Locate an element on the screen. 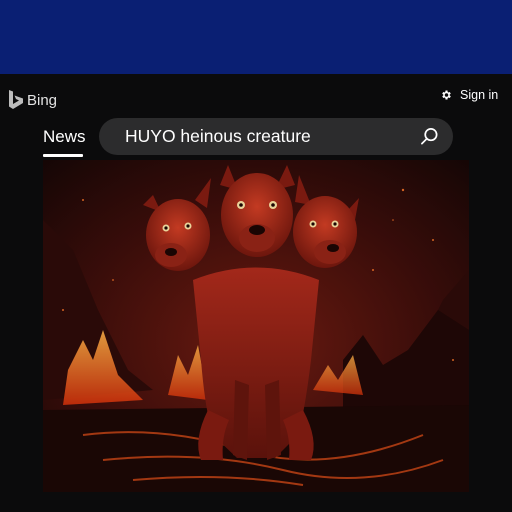 The height and width of the screenshot is (512, 512). search-box: HUYO heinous creature is located at coordinates (276, 136).